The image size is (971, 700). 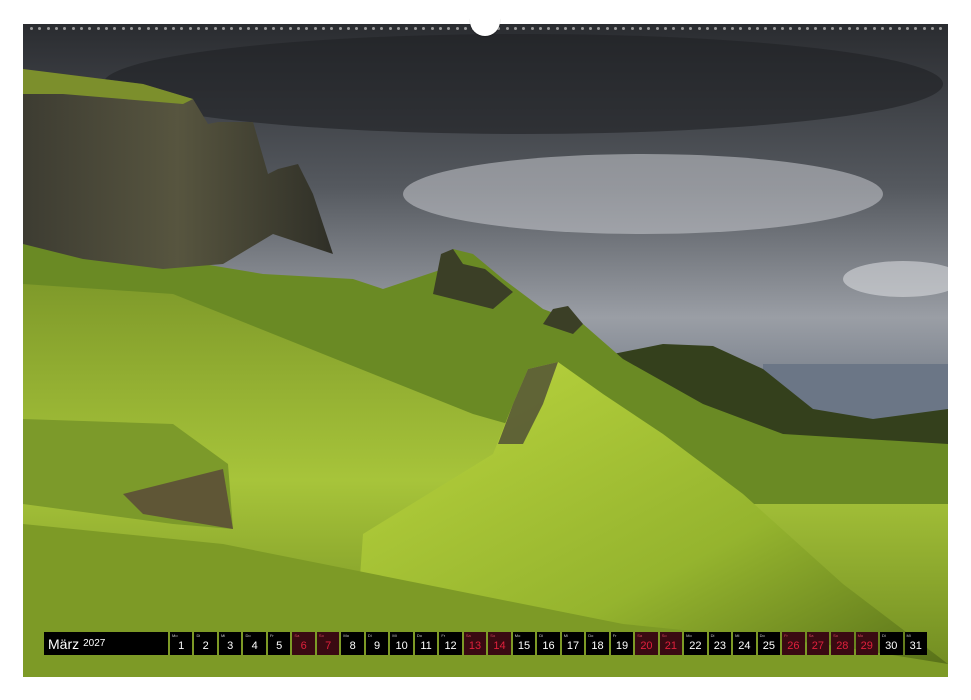 I want to click on day-number: 28, so click(x=842, y=646).